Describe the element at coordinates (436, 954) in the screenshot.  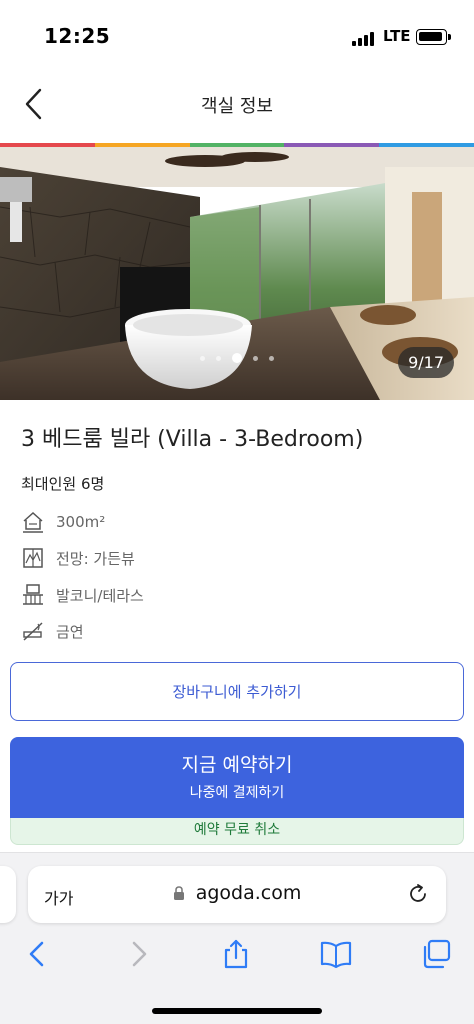
I see `tabs-icon` at that location.